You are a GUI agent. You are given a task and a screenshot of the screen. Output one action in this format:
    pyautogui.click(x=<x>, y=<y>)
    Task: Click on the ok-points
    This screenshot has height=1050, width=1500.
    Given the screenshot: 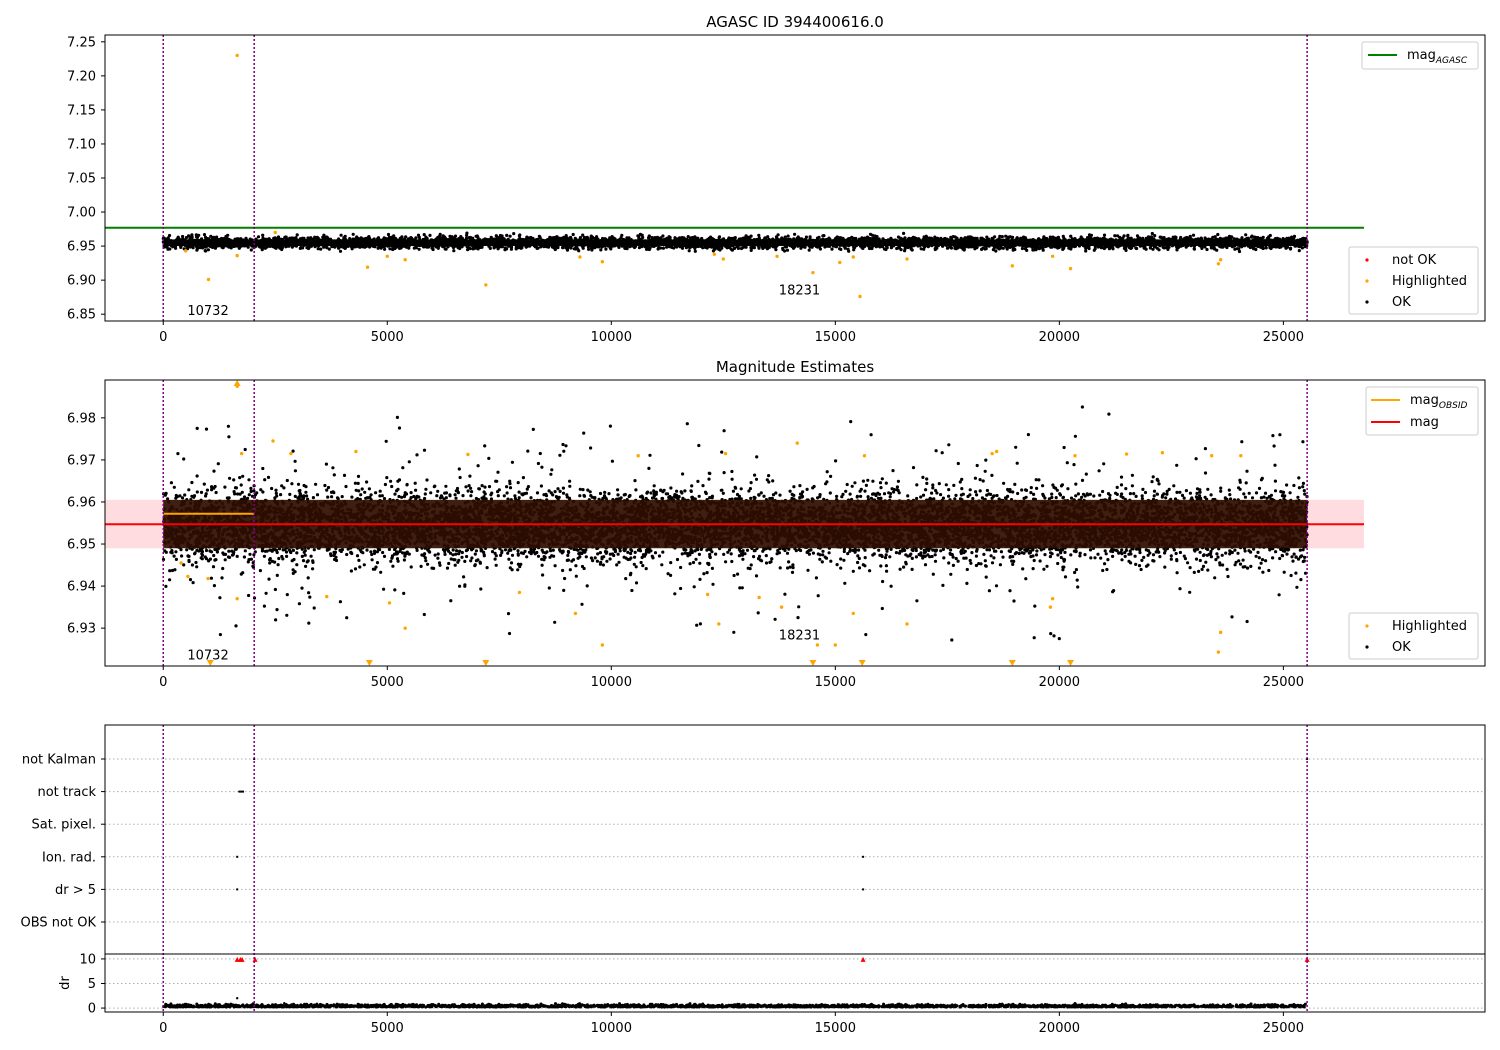 What is the action you would take?
    pyautogui.click(x=735, y=242)
    